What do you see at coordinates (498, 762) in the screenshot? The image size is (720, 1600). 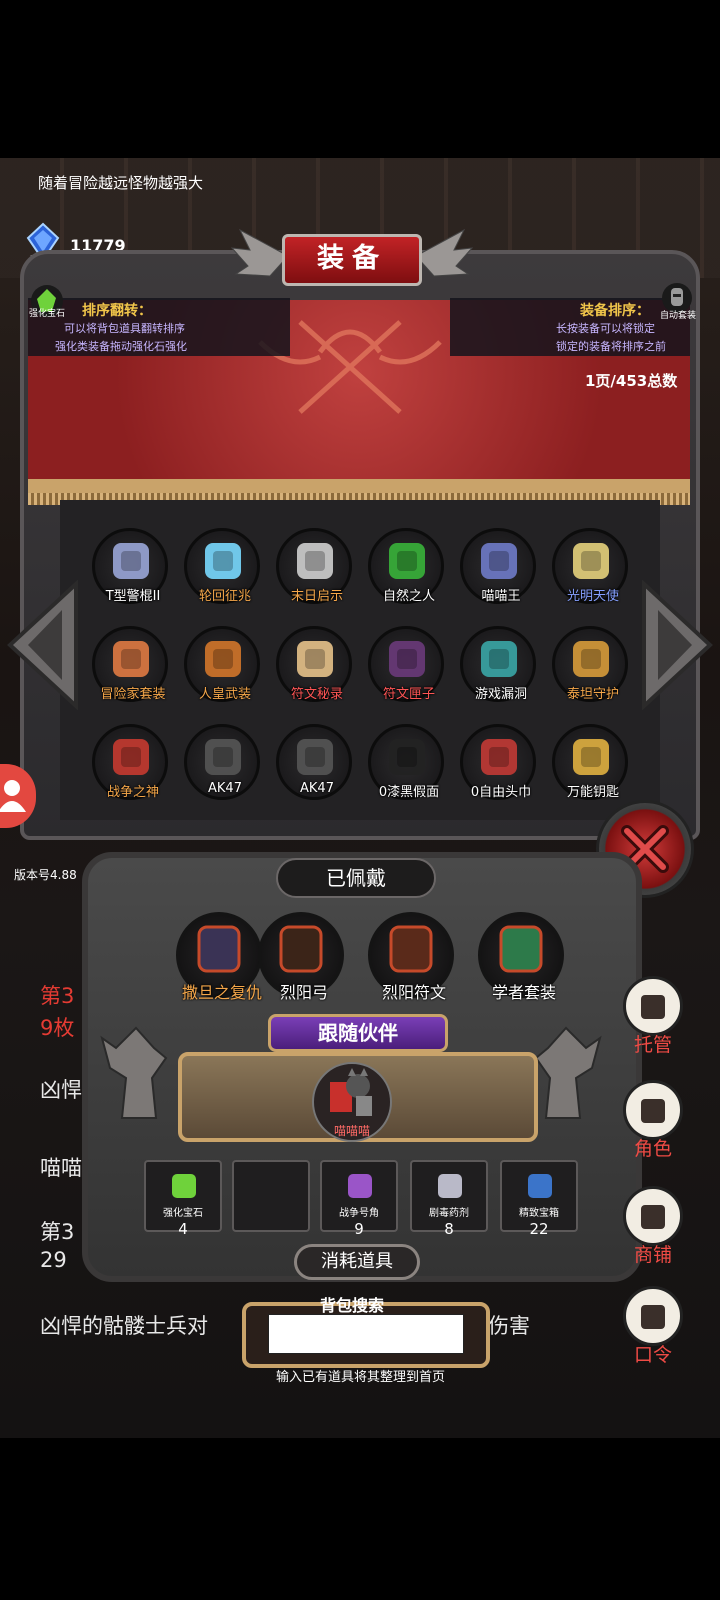 I see `inventory-slot: 0自由头巾` at bounding box center [498, 762].